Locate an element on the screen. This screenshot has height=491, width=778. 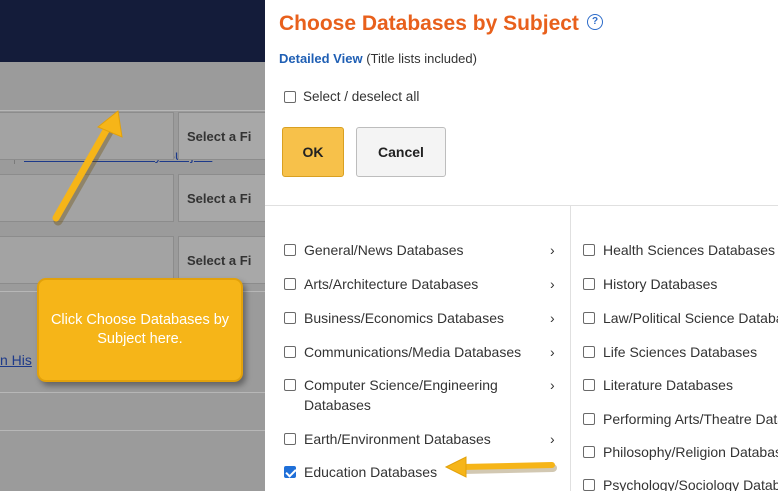
subject-label: Psychology/Sociology Databases is located at coordinates (690, 484).